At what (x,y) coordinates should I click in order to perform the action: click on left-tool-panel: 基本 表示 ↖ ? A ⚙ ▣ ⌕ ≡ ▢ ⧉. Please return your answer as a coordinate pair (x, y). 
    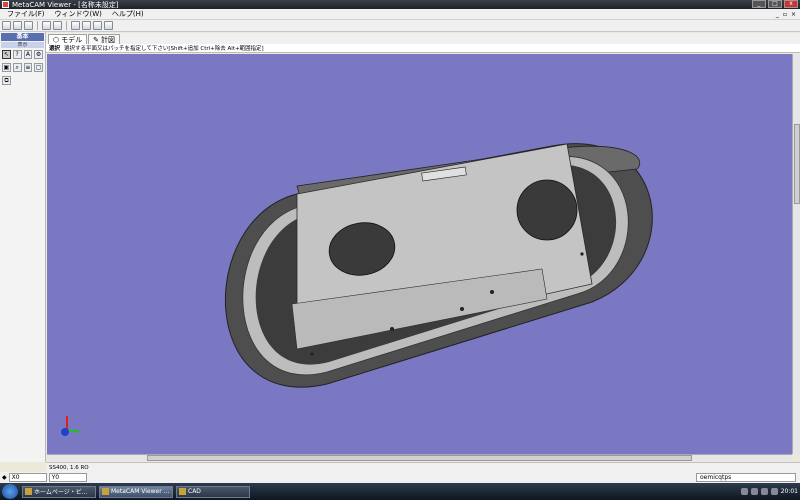
    Looking at the image, I should click on (23, 247).